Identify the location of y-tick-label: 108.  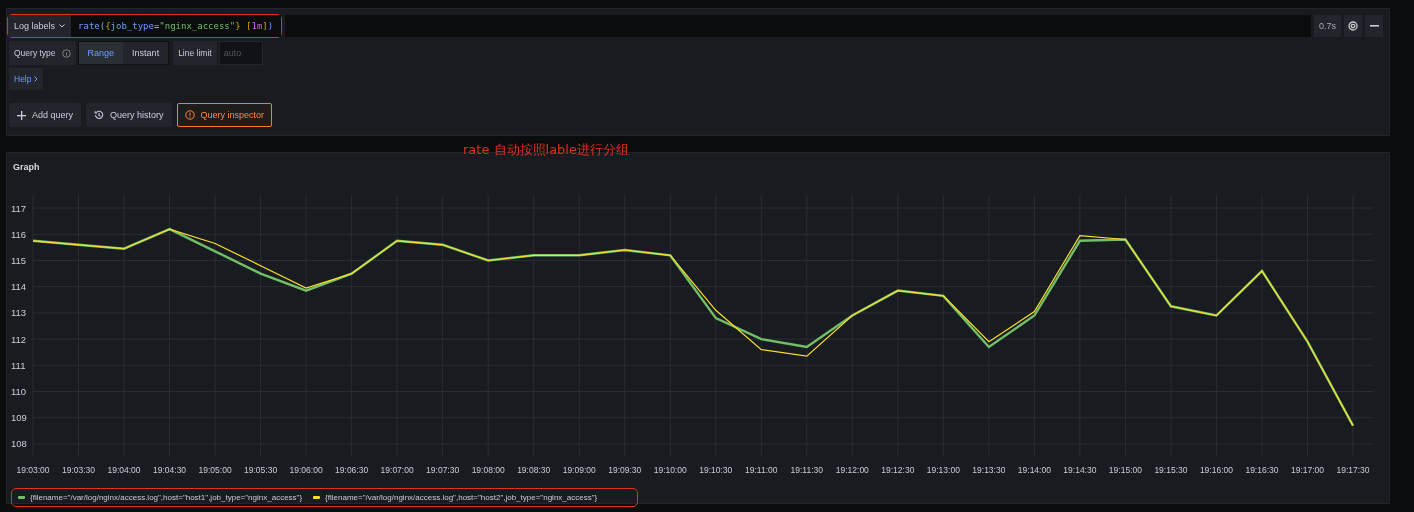
(19, 444).